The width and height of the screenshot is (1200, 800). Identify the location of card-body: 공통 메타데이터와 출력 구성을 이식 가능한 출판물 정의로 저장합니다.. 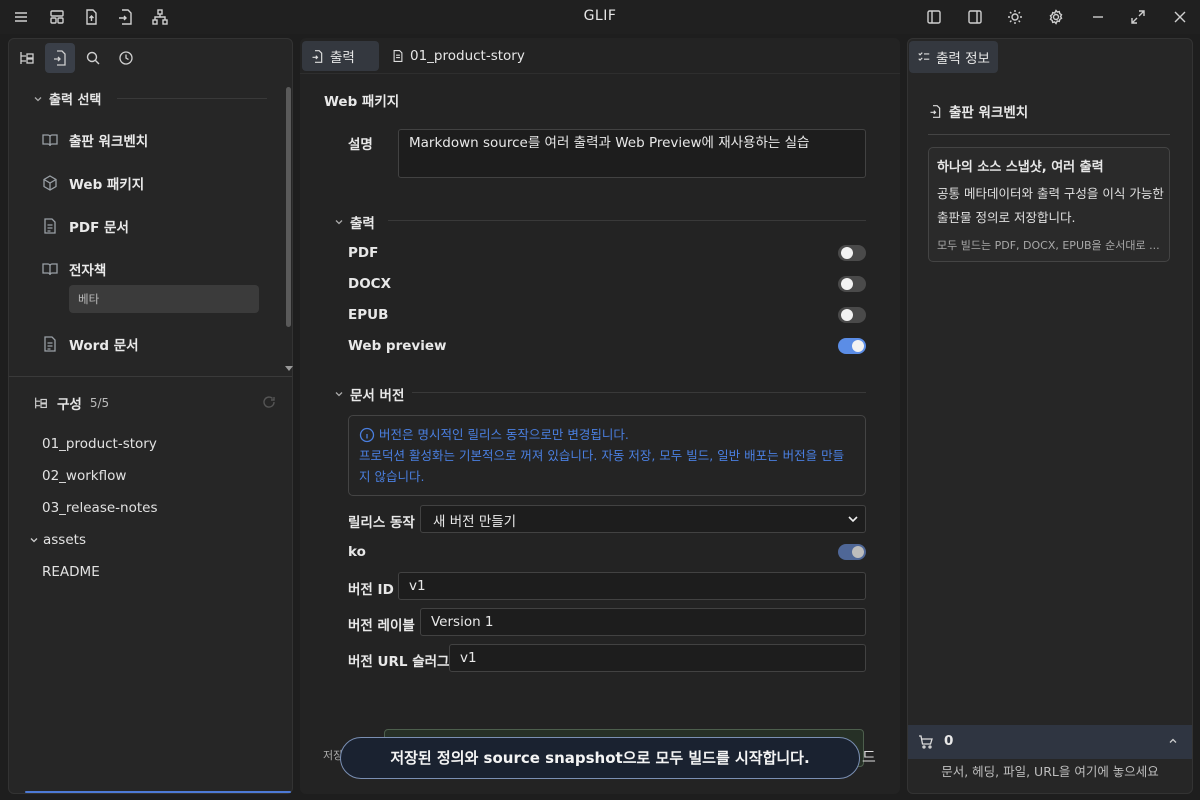
(1050, 205).